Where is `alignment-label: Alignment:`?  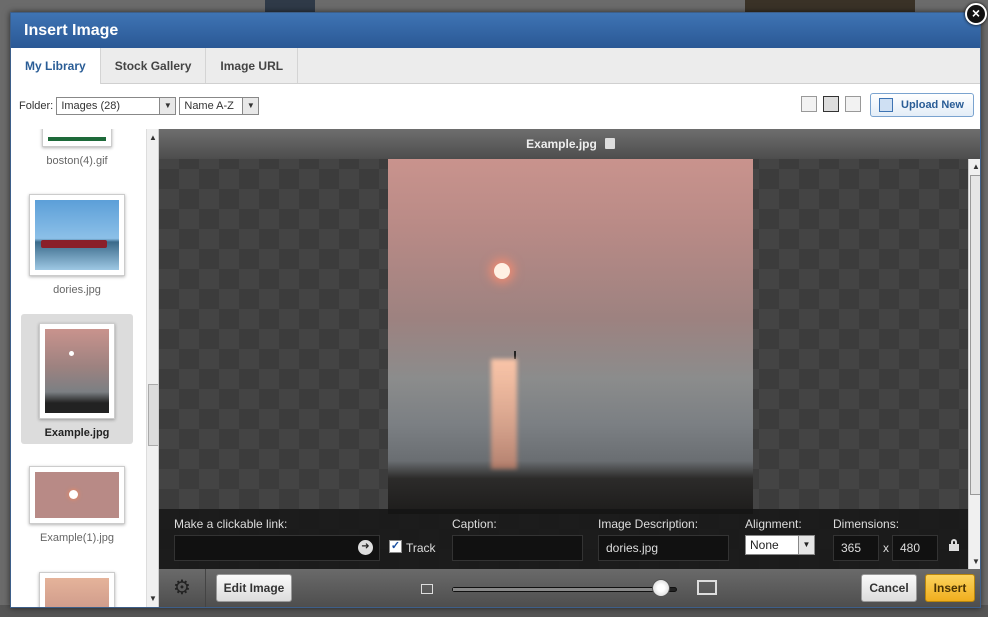 alignment-label: Alignment: is located at coordinates (773, 524).